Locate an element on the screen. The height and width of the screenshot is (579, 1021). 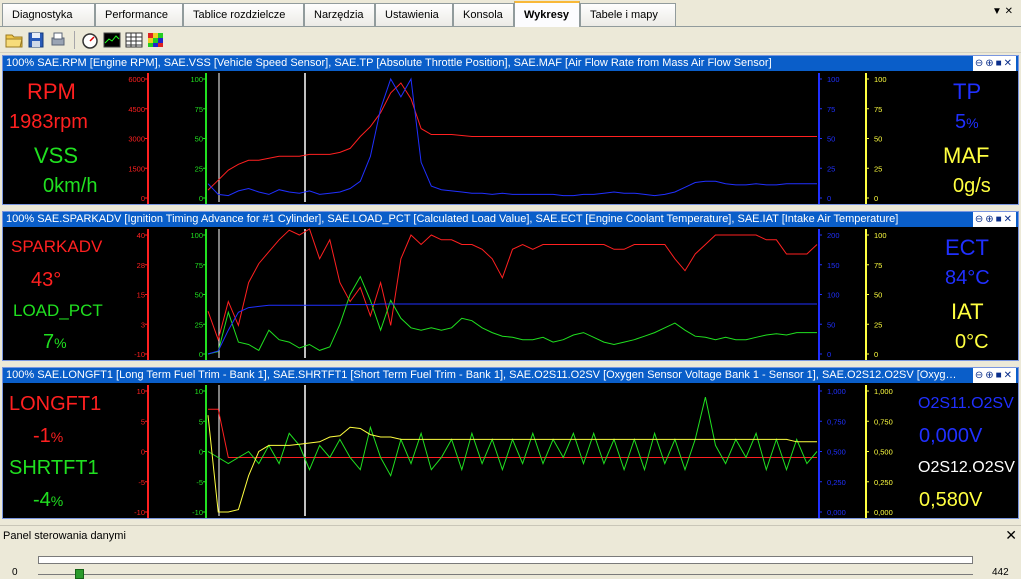
right-label-1-value: 0,000V is located at coordinates (951, 436).